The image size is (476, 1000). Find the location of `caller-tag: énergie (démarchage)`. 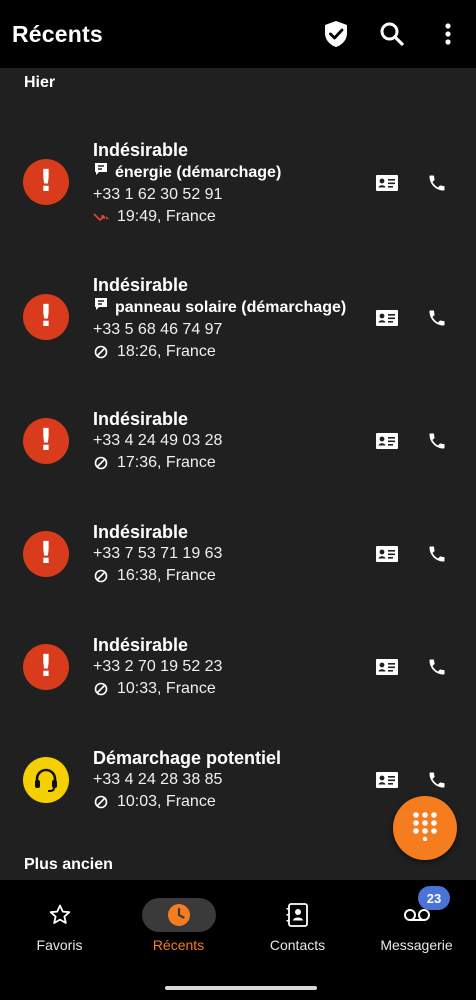

caller-tag: énergie (démarchage) is located at coordinates (187, 172).